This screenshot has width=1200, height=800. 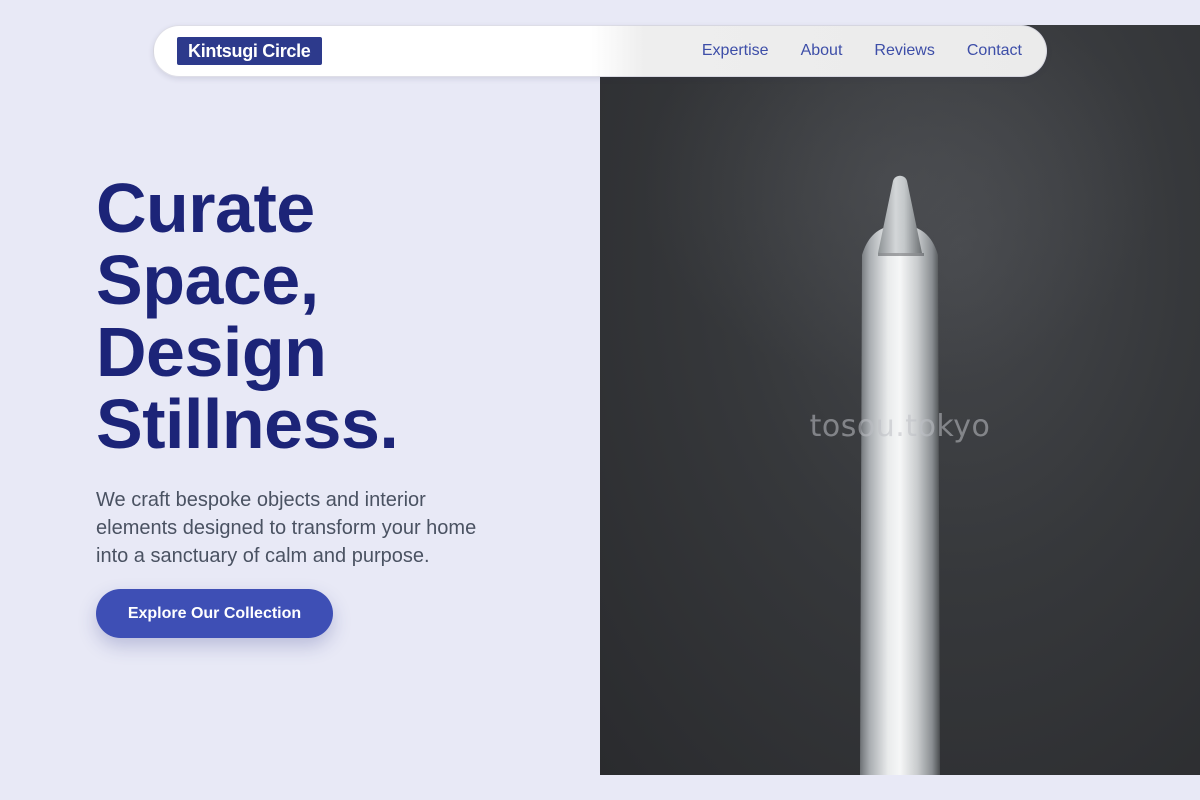 What do you see at coordinates (900, 426) in the screenshot?
I see `image-watermark: tosou.tokyo` at bounding box center [900, 426].